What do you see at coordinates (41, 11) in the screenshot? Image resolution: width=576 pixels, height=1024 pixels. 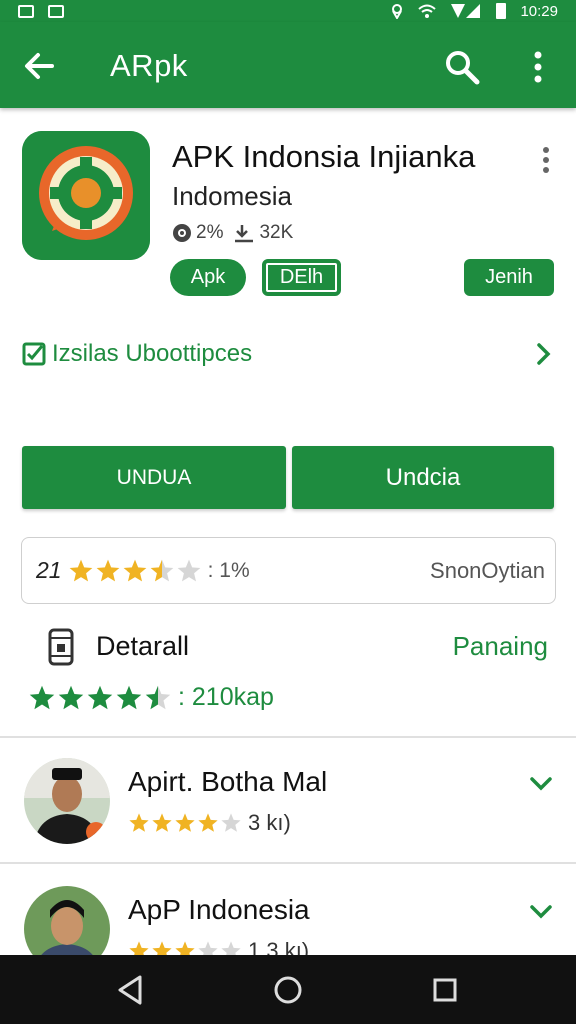 I see `status-left` at bounding box center [41, 11].